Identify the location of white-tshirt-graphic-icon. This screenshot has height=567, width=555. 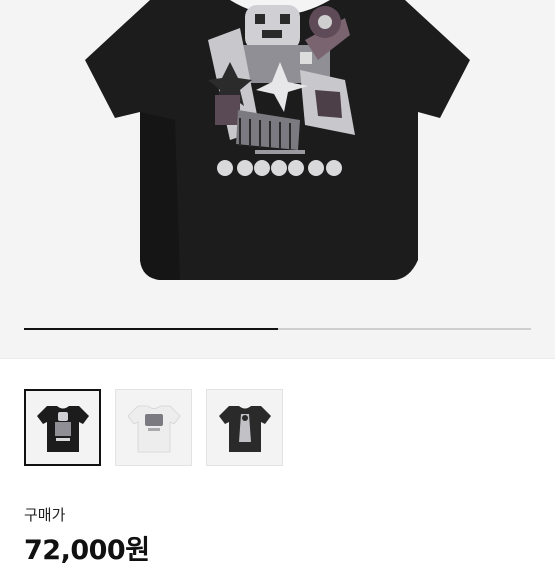
(153, 428).